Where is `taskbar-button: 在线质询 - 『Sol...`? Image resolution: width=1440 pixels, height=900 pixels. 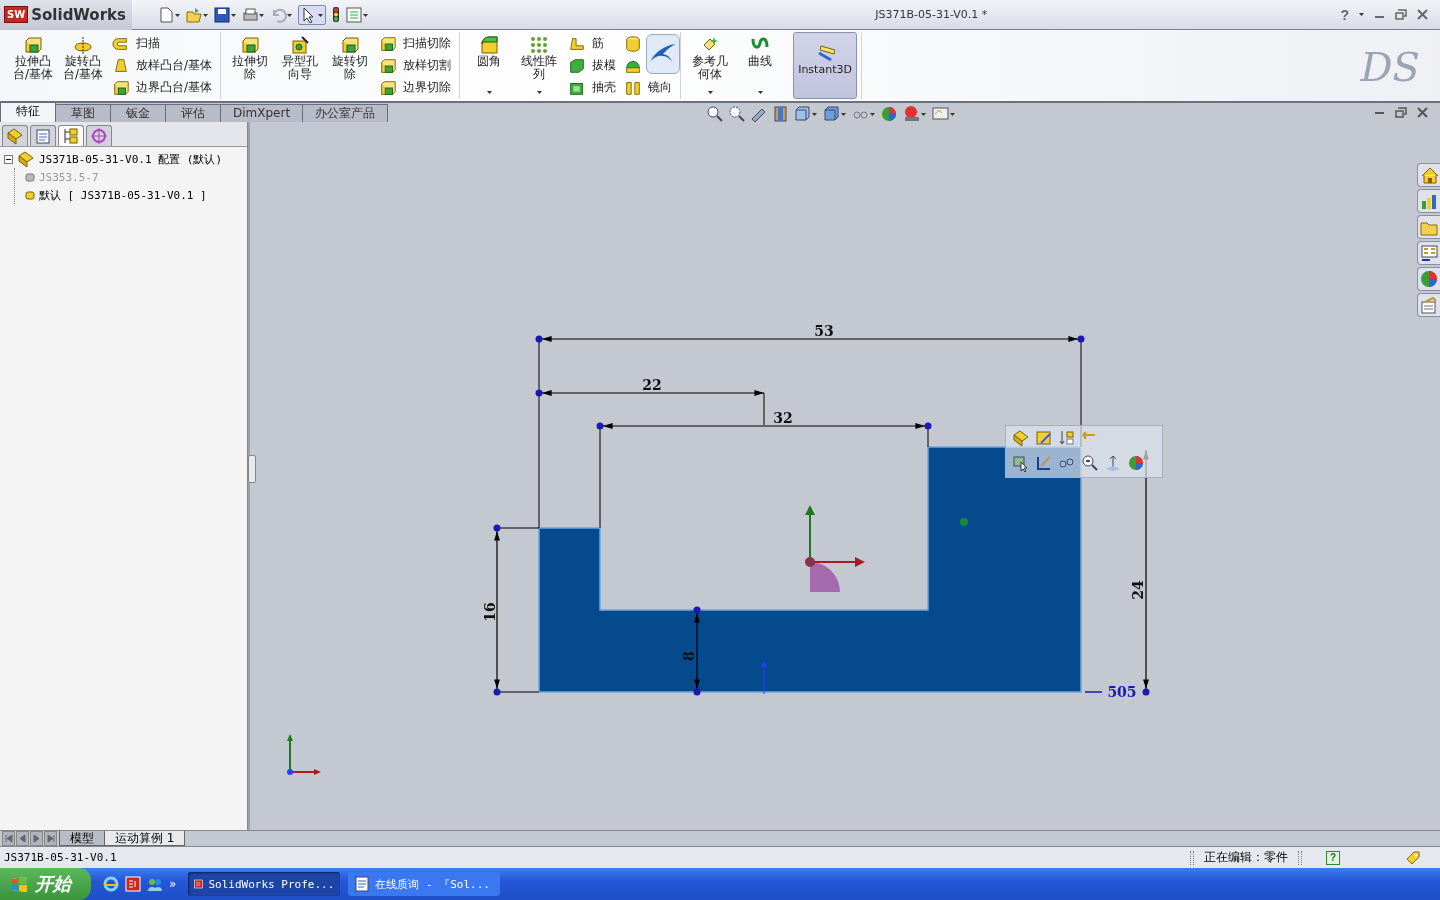 taskbar-button: 在线质询 - 『Sol... is located at coordinates (424, 884).